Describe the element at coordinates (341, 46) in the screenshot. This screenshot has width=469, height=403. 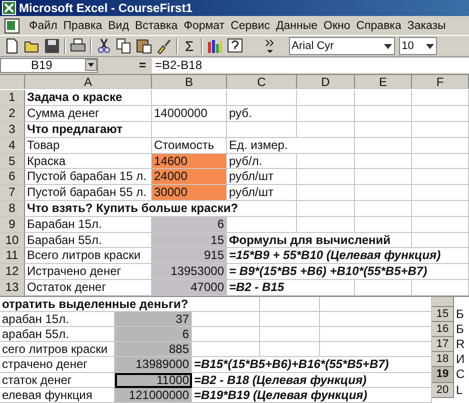
I see `font-dropdown: Arial Cyr` at that location.